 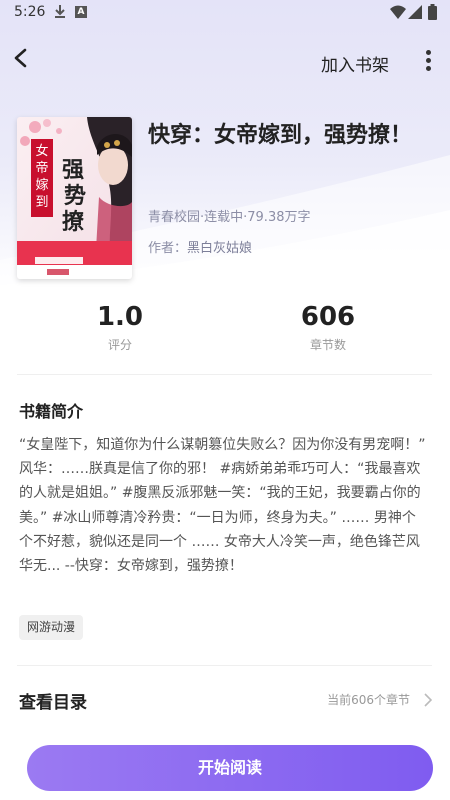 I want to click on back-arrow-icon, so click(x=21, y=58).